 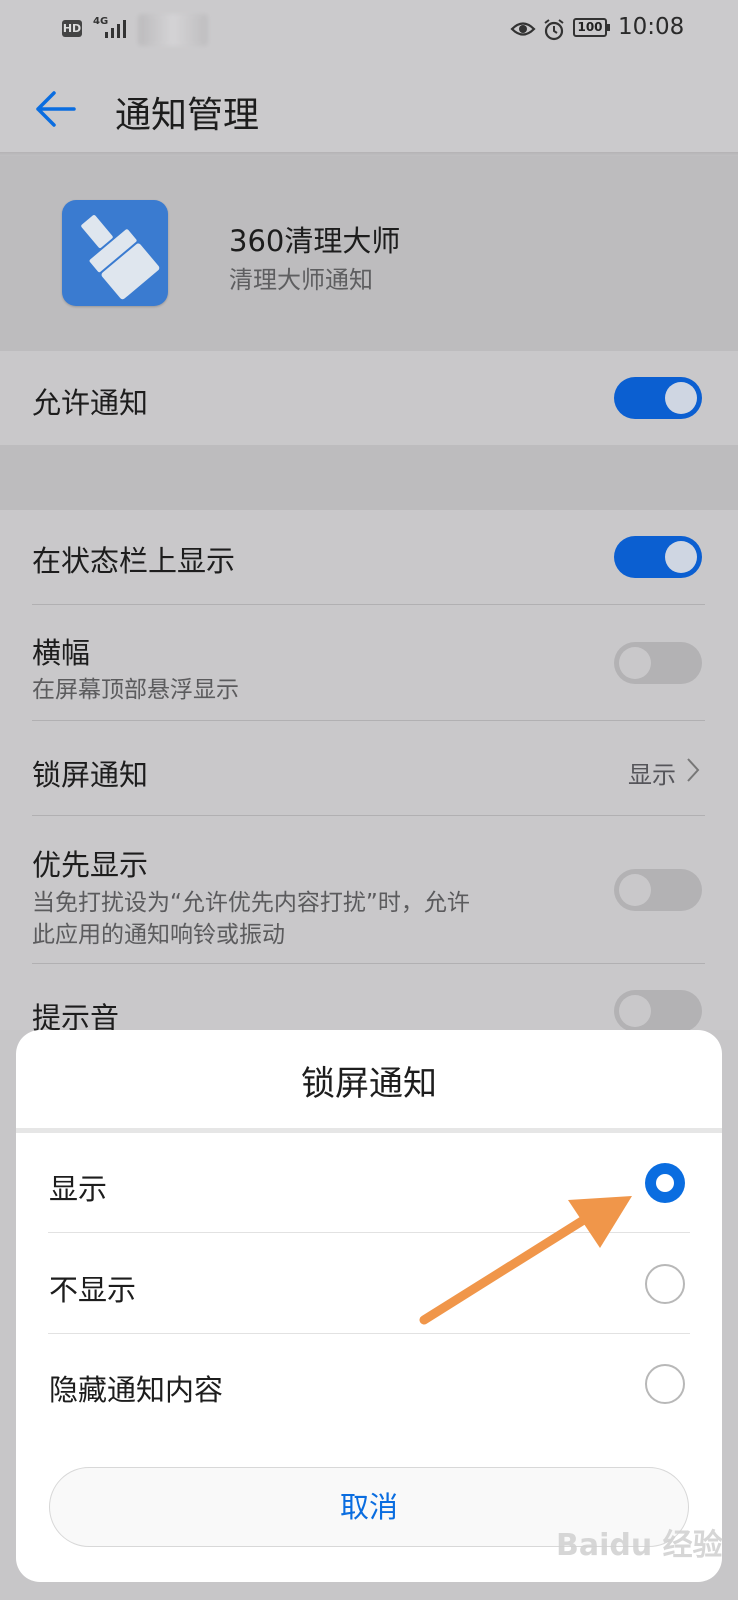 I want to click on option-hide-radio, so click(x=665, y=1284).